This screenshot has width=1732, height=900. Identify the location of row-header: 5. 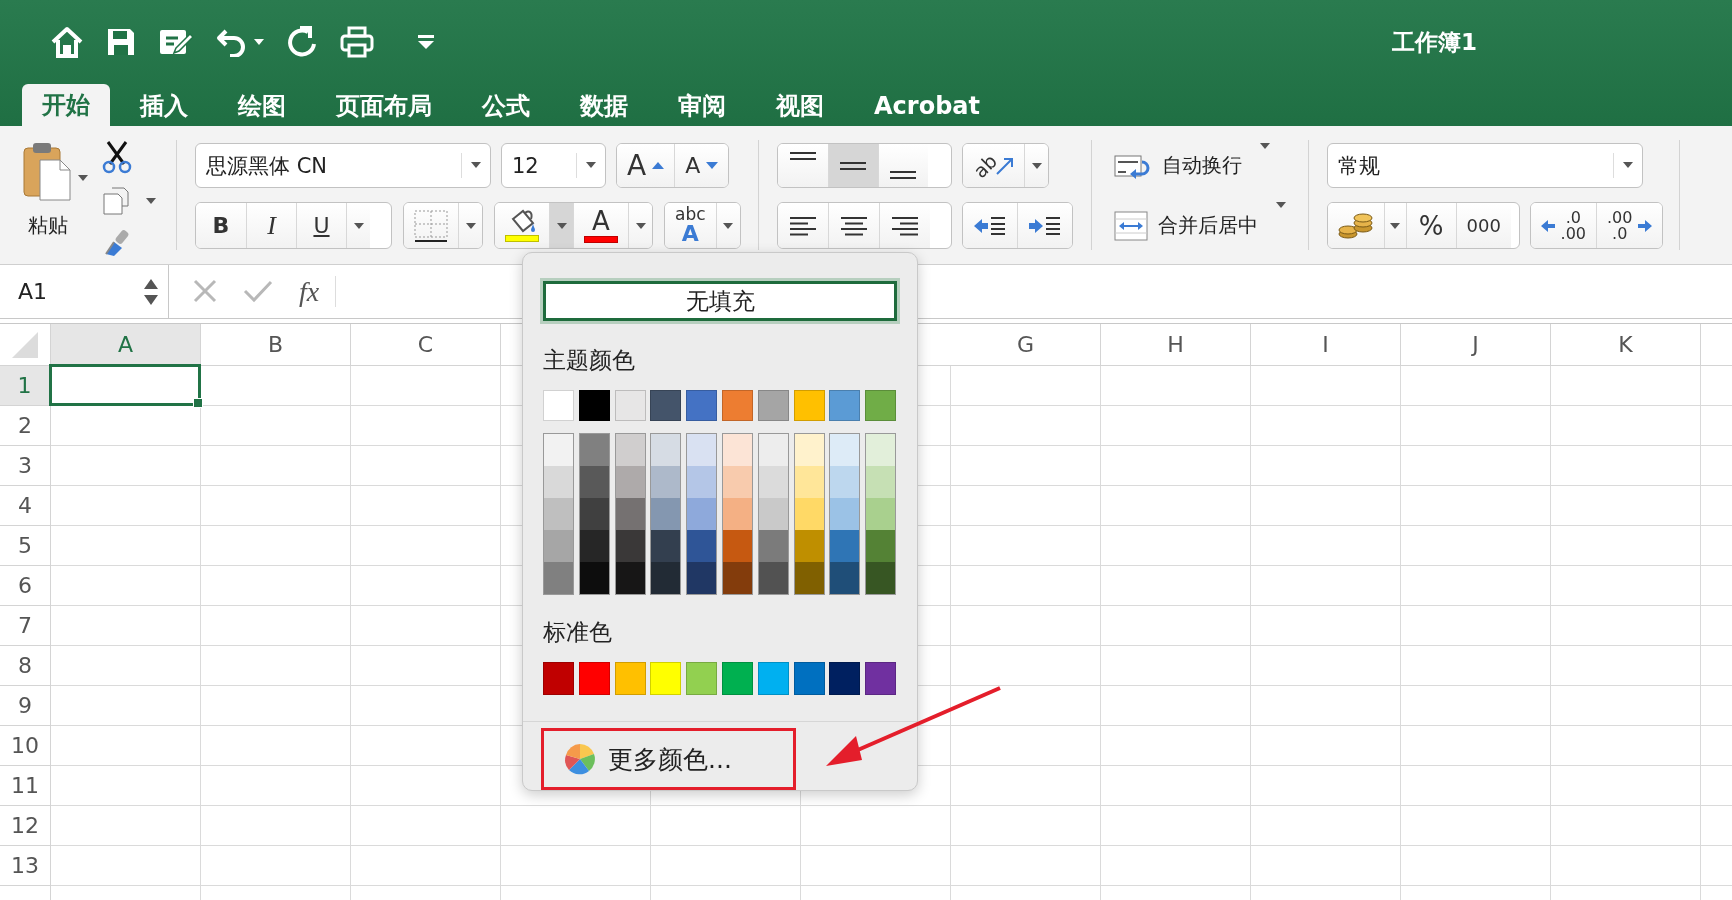
(25, 546).